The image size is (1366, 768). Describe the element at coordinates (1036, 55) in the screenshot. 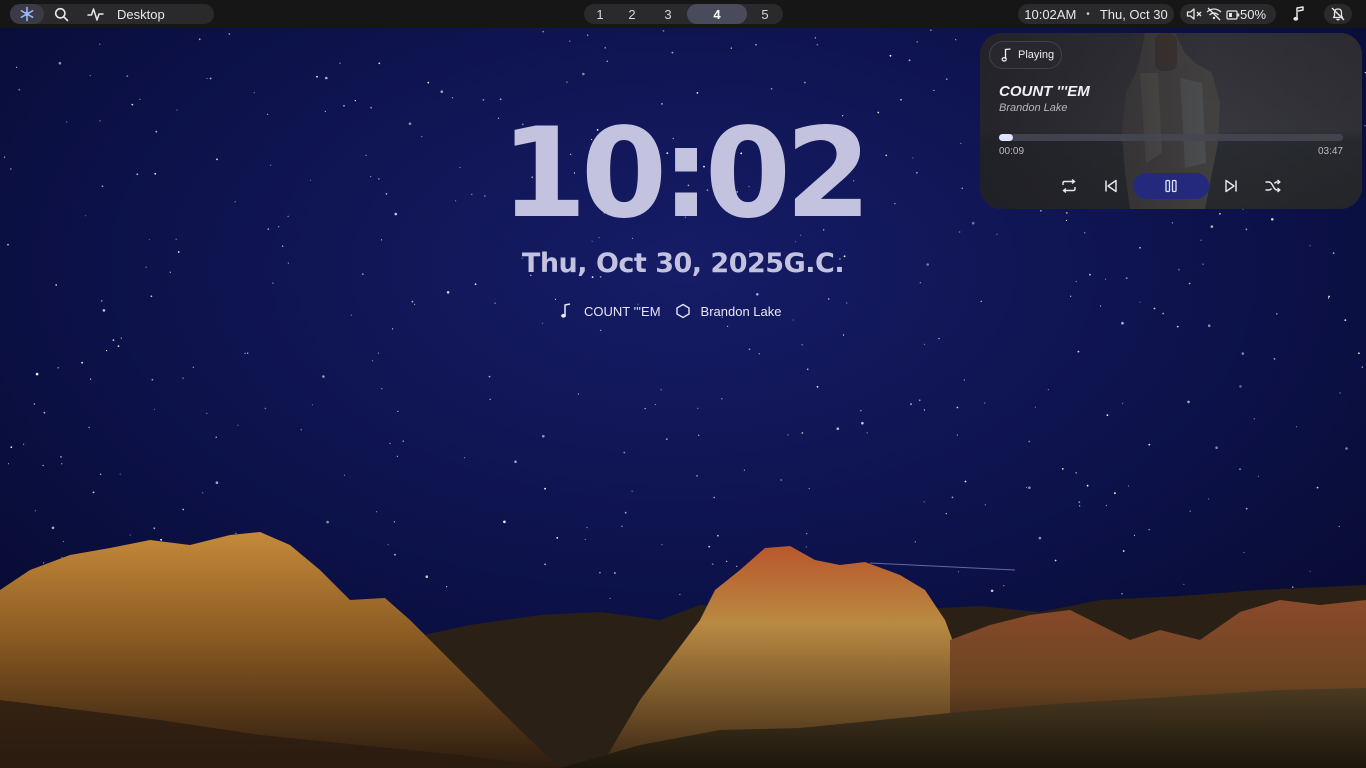

I see `playback-status-label: Playing` at that location.